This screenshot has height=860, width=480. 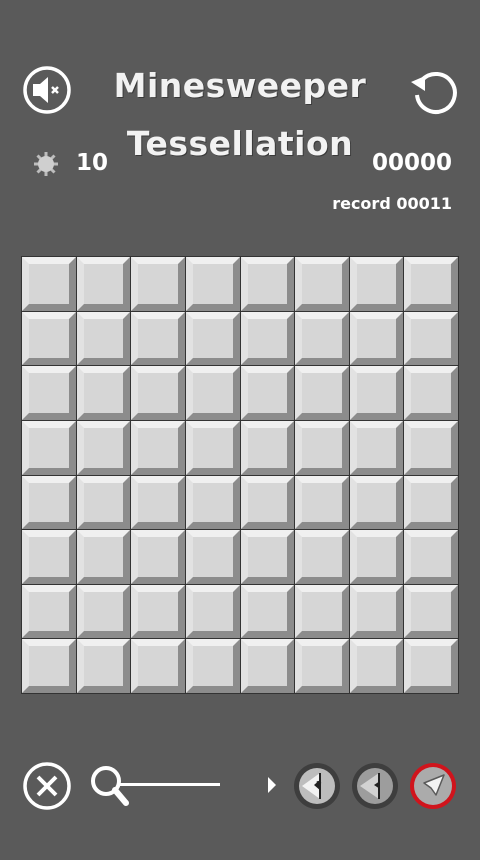 I want to click on cursor-icon, so click(x=433, y=786).